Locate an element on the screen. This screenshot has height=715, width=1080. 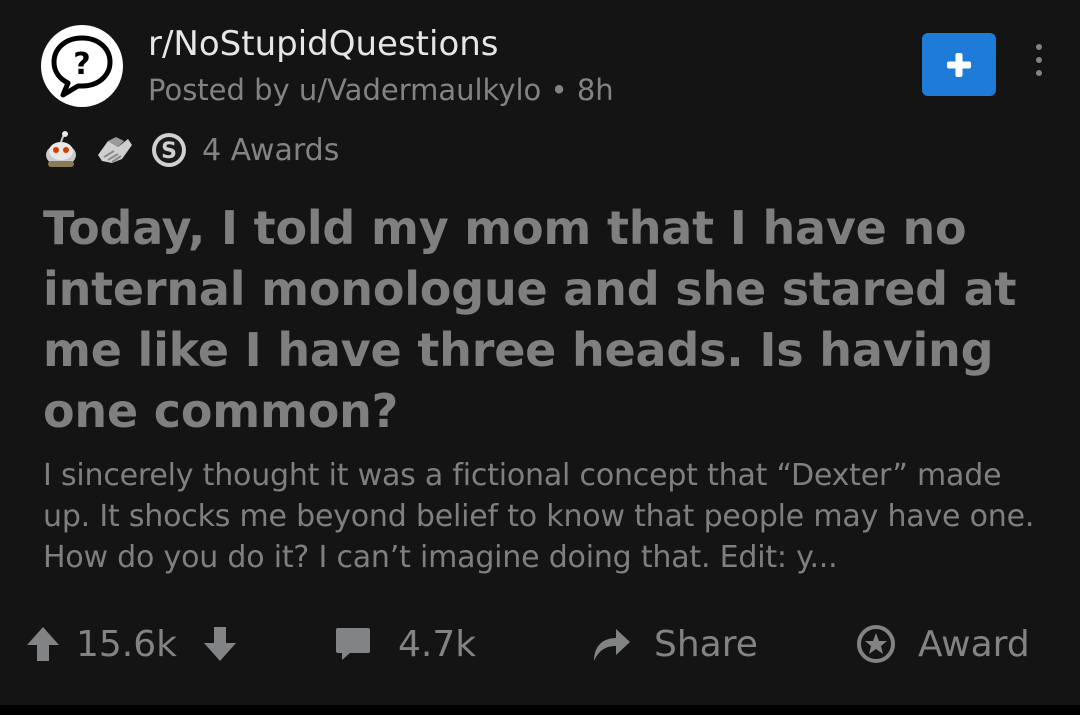
plus-icon is located at coordinates (959, 64).